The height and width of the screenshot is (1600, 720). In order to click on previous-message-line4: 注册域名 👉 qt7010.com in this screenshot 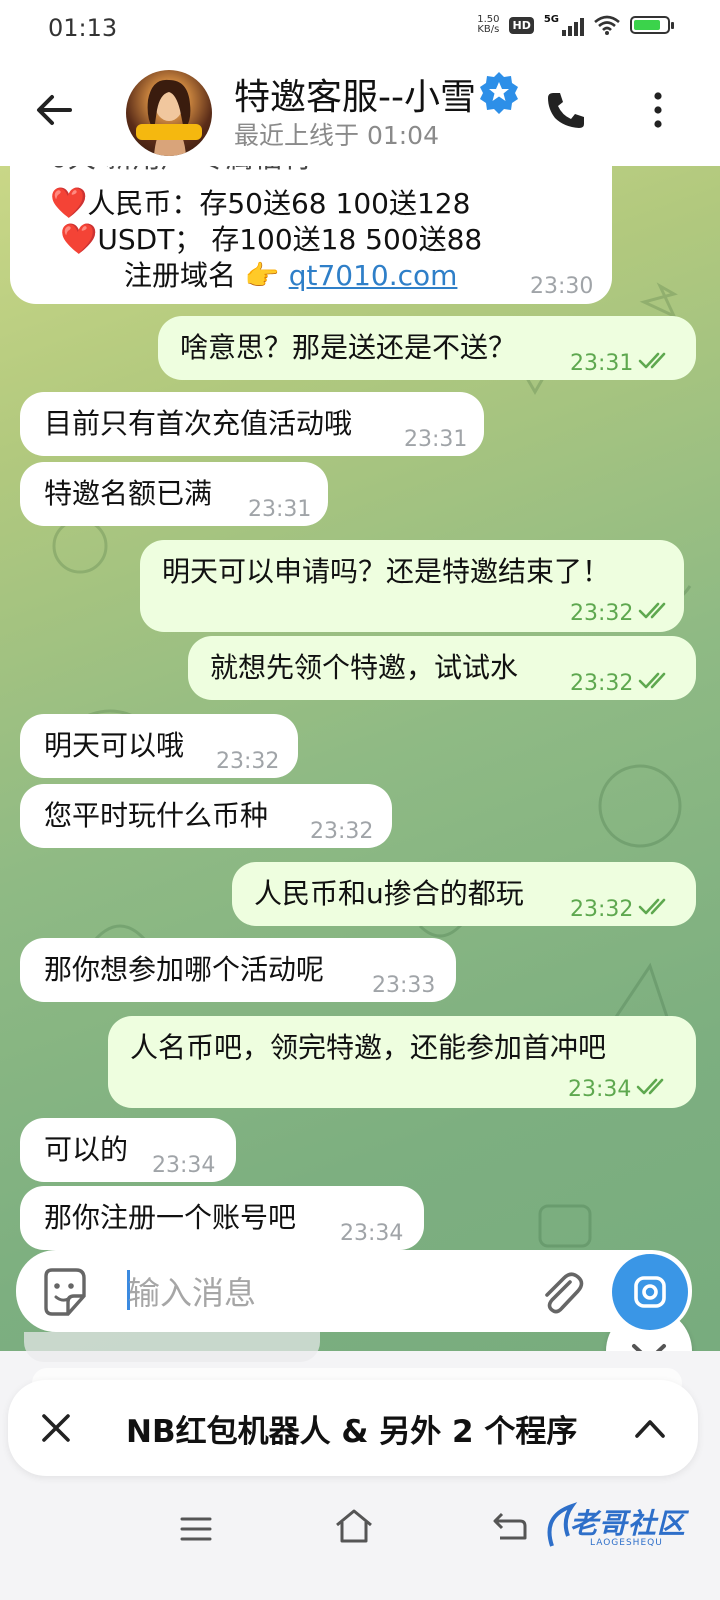, I will do `click(291, 275)`.